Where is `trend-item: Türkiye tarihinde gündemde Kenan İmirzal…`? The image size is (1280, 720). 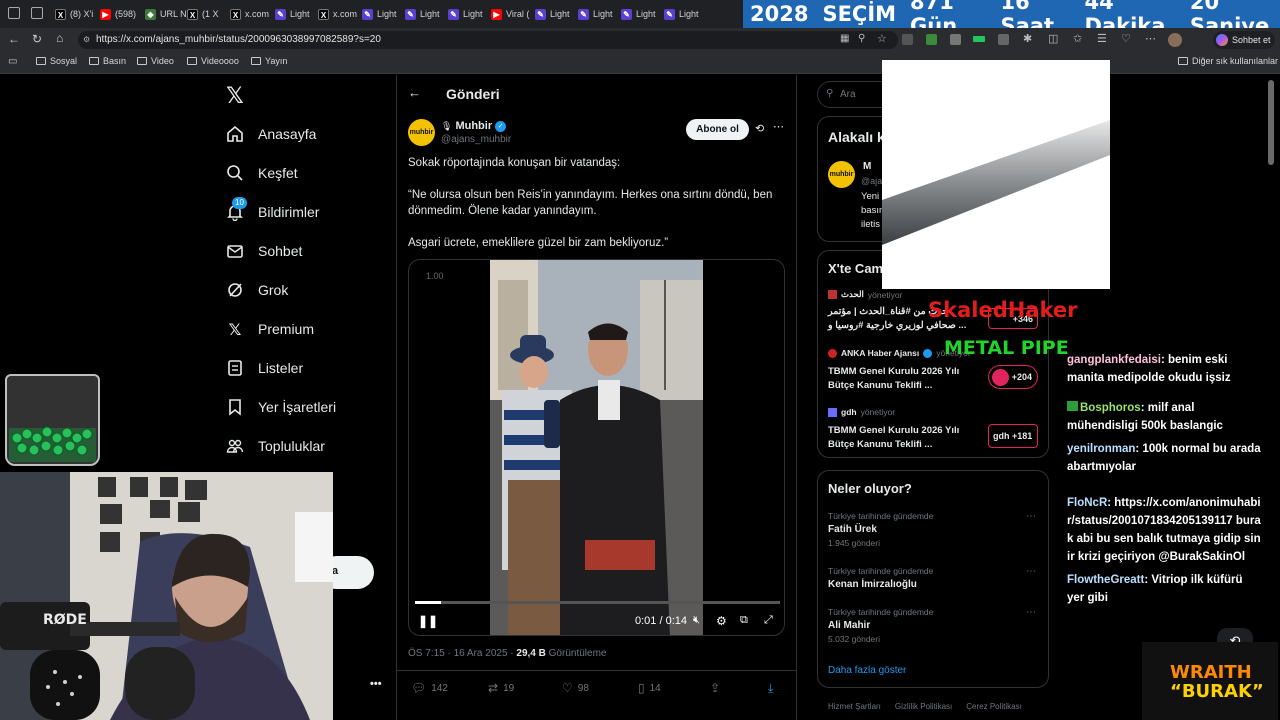
trend-item: Türkiye tarihinde gündemde Kenan İmirzal… is located at coordinates (880, 579).